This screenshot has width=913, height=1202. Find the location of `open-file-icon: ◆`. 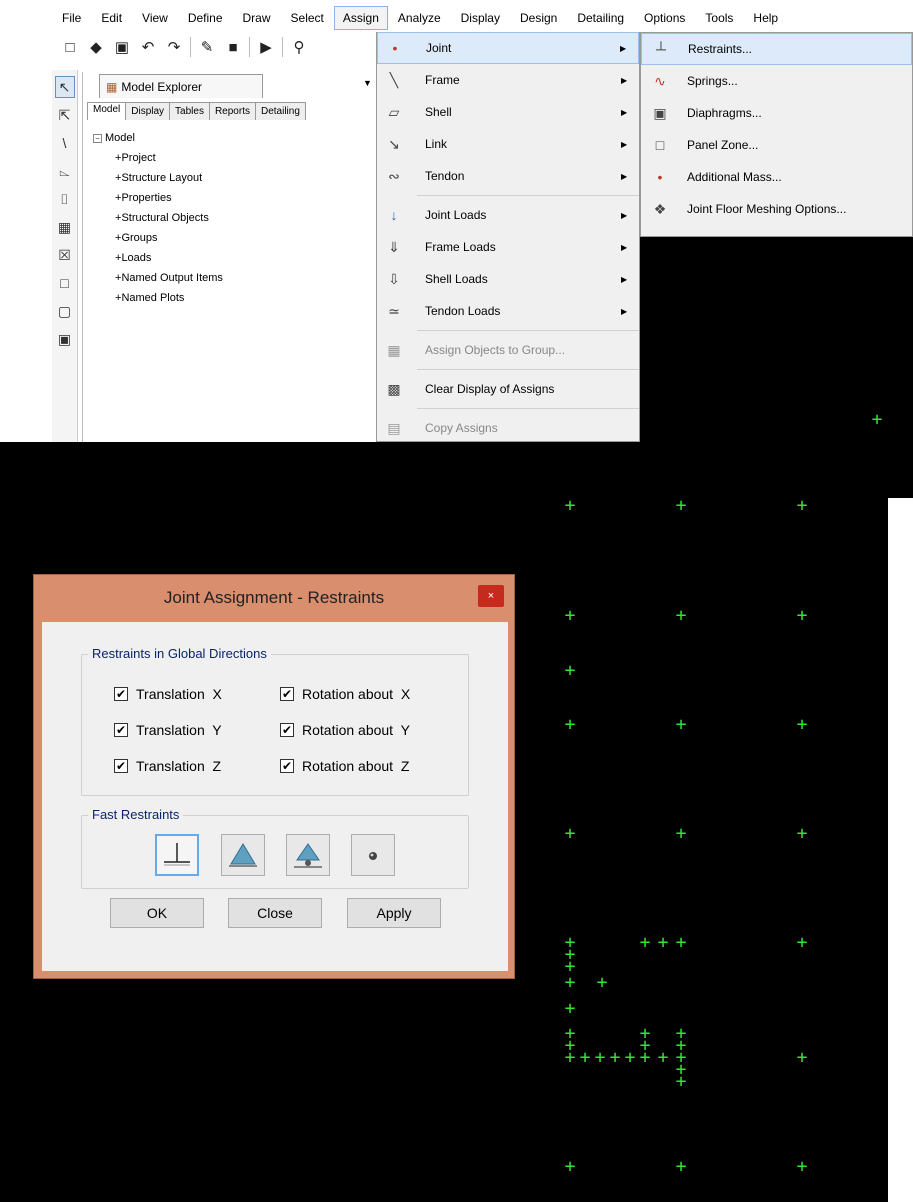

open-file-icon: ◆ is located at coordinates (96, 47).